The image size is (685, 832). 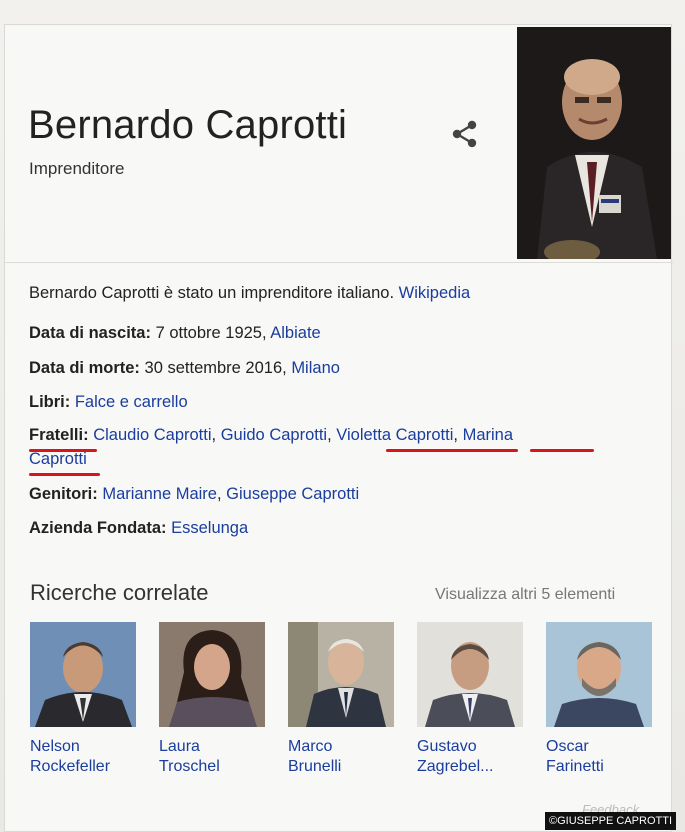 I want to click on birthplace-link: Albiate, so click(x=295, y=333).